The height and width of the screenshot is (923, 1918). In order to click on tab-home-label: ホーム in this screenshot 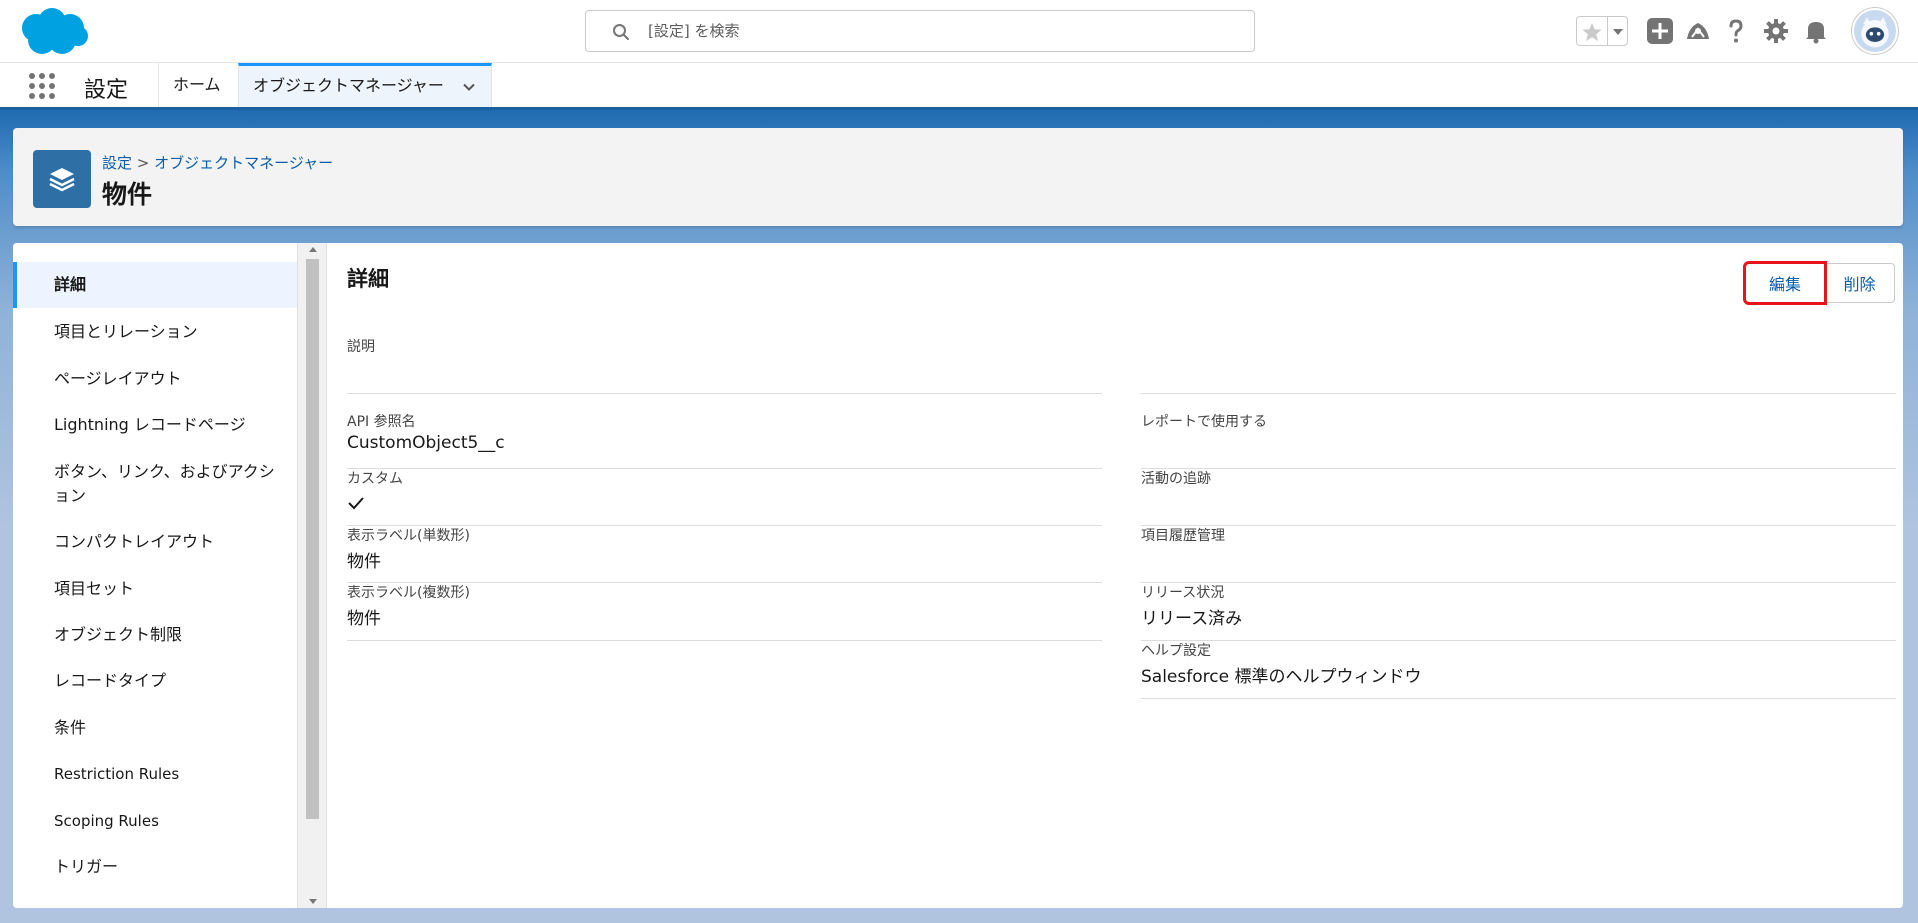, I will do `click(197, 84)`.